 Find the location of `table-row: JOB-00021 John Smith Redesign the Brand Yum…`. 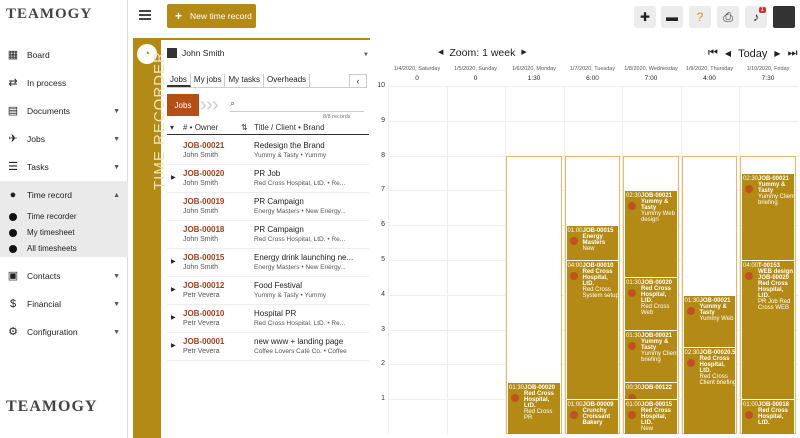

table-row: JOB-00021 John Smith Redesign the Brand Yum… is located at coordinates (268, 151).